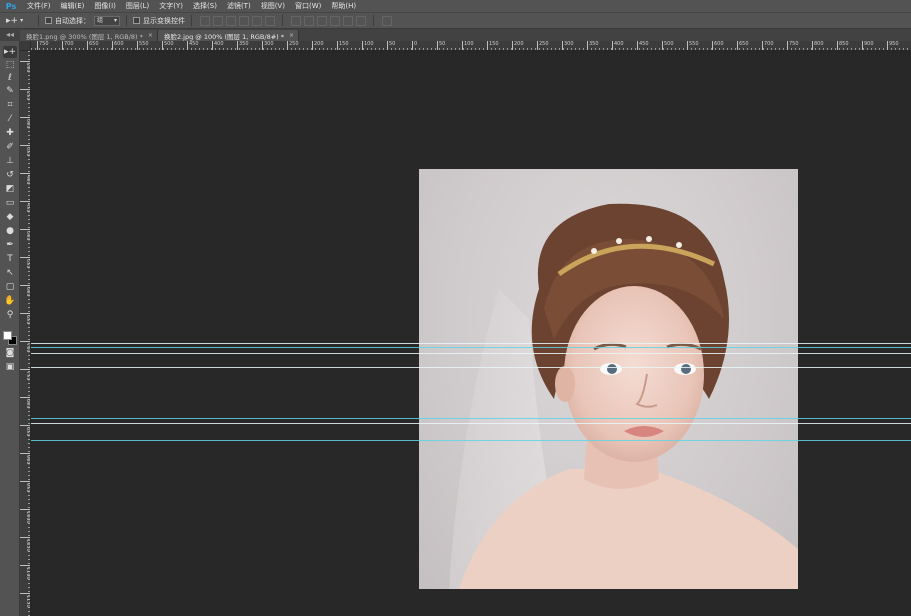 This screenshot has height=616, width=911. Describe the element at coordinates (343, 6) in the screenshot. I see `menu-help: 帮助(H)` at that location.